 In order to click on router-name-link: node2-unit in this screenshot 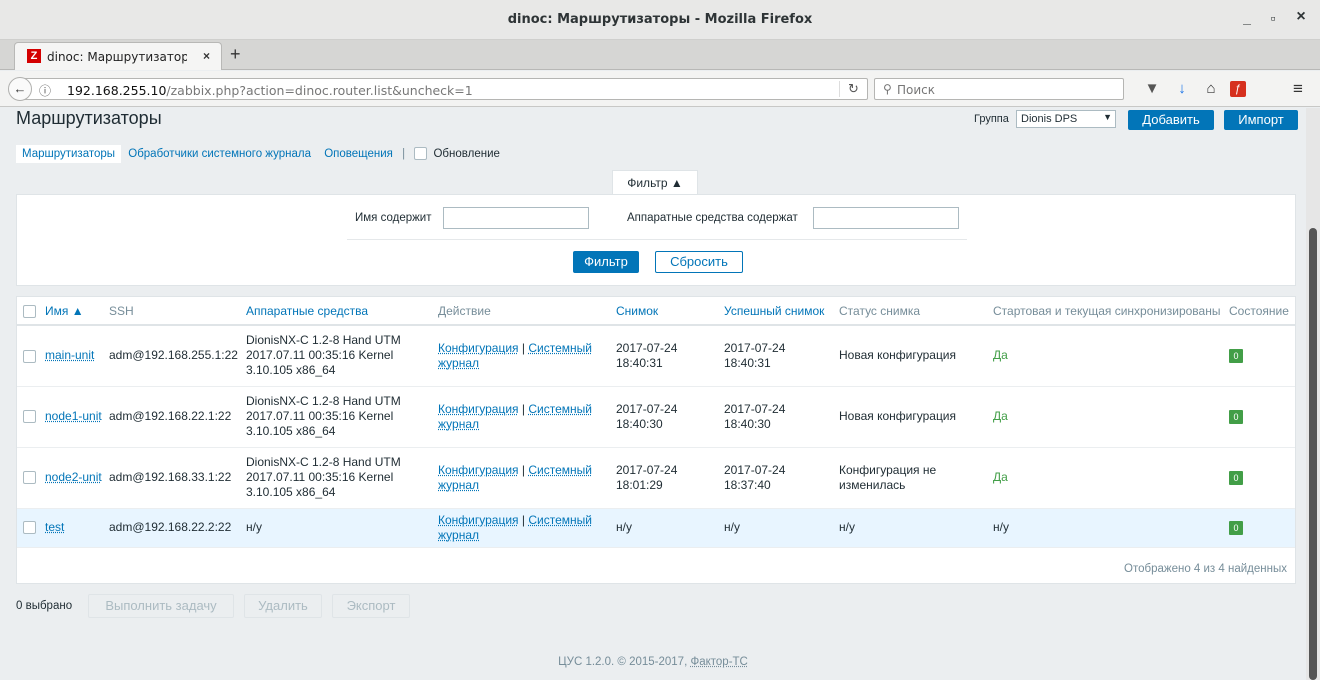, I will do `click(73, 477)`.